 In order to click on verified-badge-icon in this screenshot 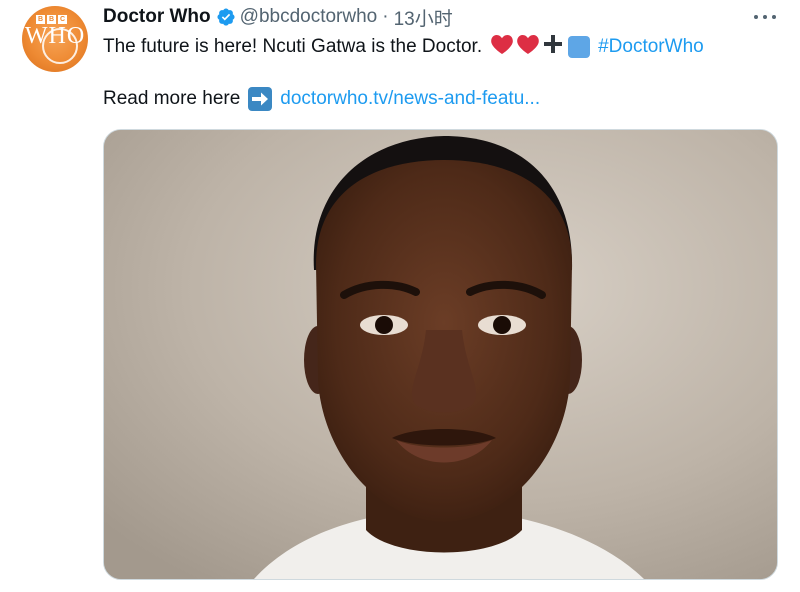, I will do `click(226, 17)`.